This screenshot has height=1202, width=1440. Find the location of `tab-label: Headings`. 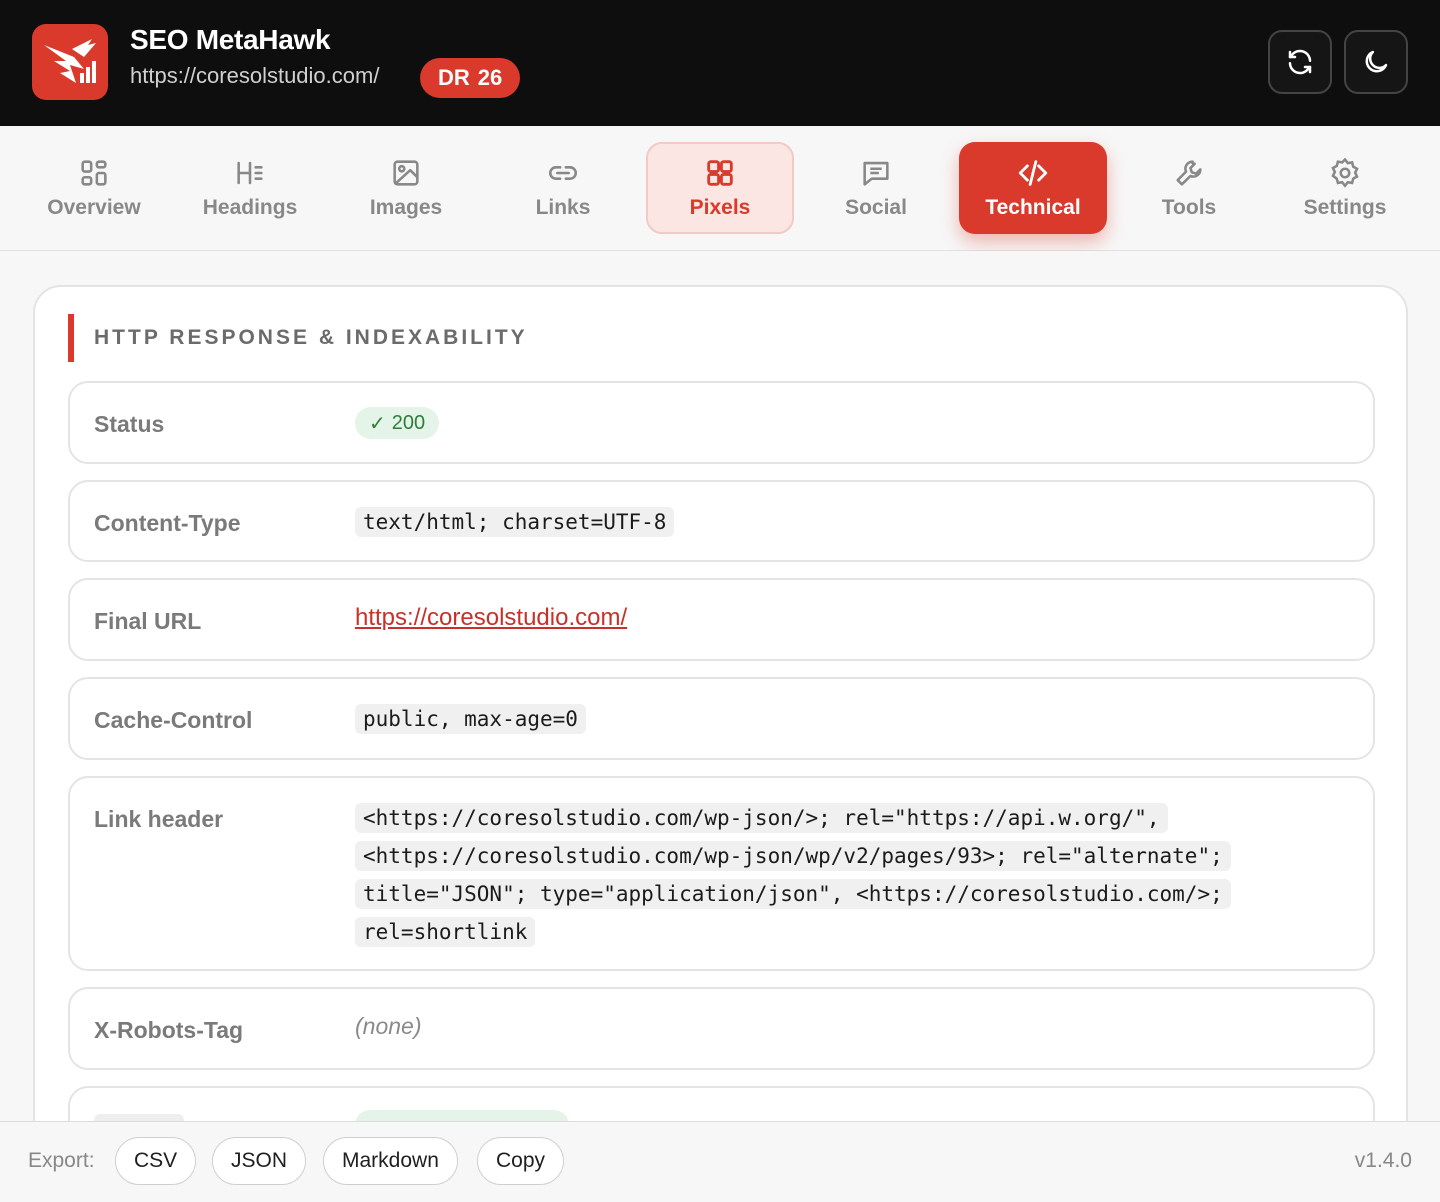

tab-label: Headings is located at coordinates (250, 207).